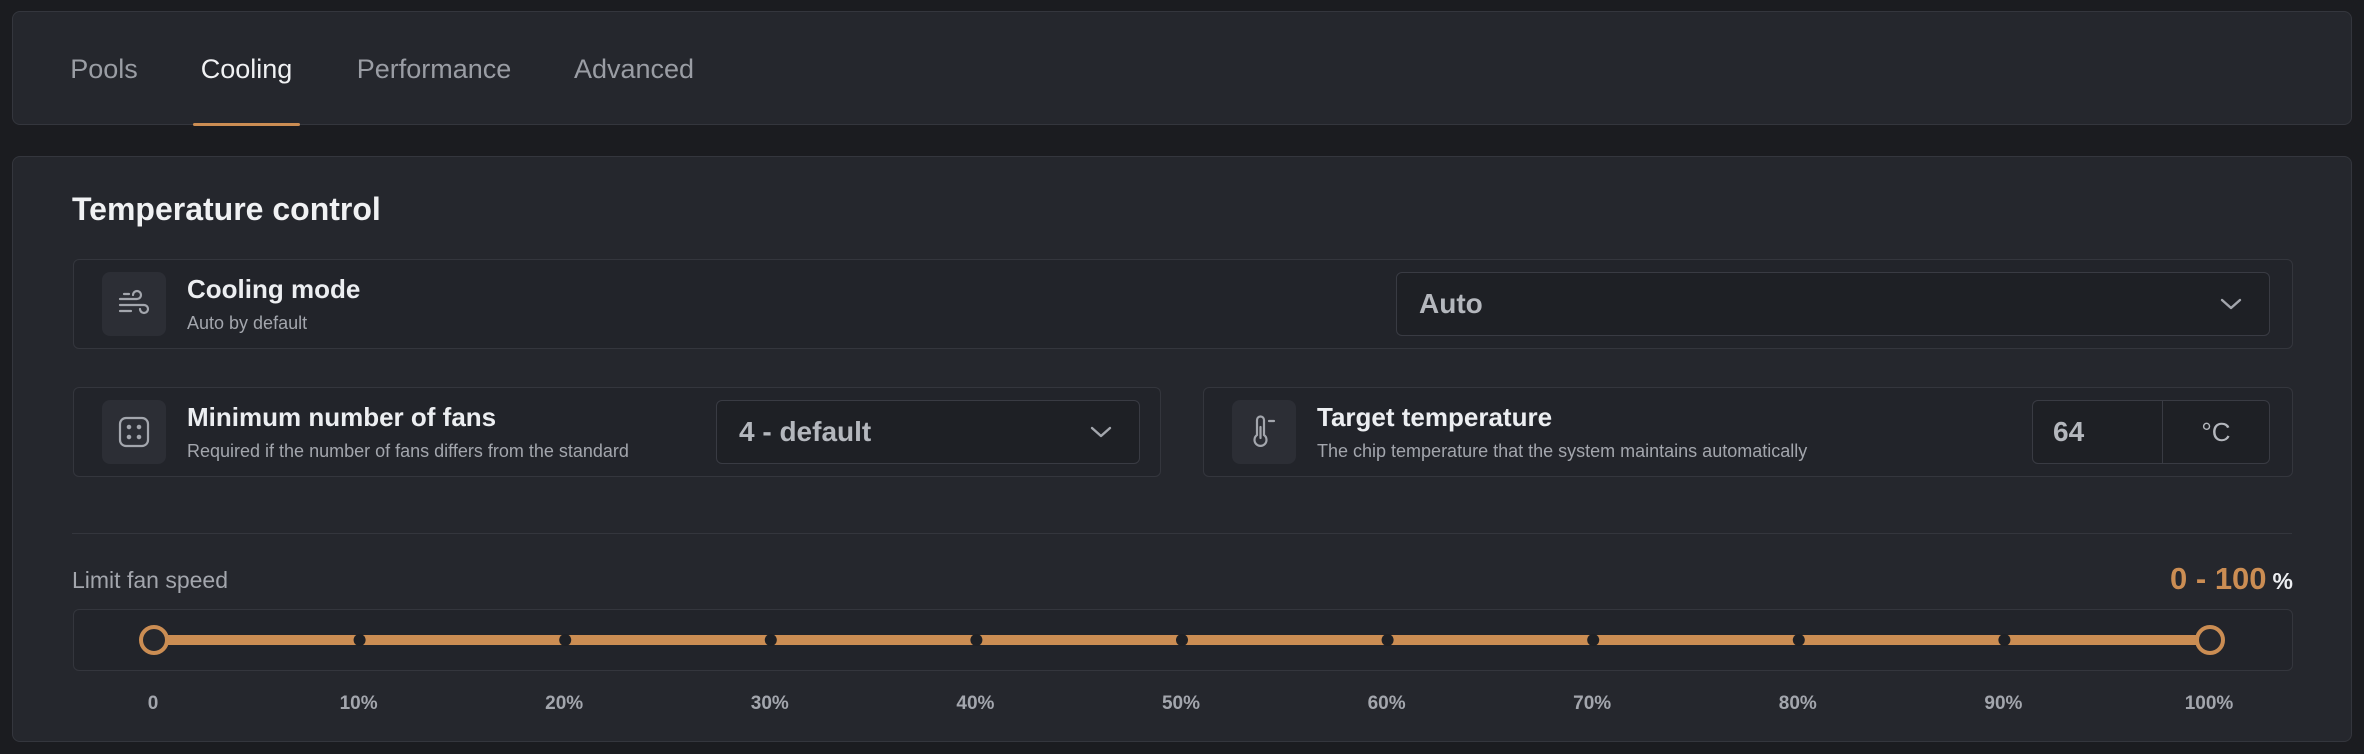 Image resolution: width=2364 pixels, height=754 pixels. Describe the element at coordinates (104, 69) in the screenshot. I see `tab-pools: Pools` at that location.